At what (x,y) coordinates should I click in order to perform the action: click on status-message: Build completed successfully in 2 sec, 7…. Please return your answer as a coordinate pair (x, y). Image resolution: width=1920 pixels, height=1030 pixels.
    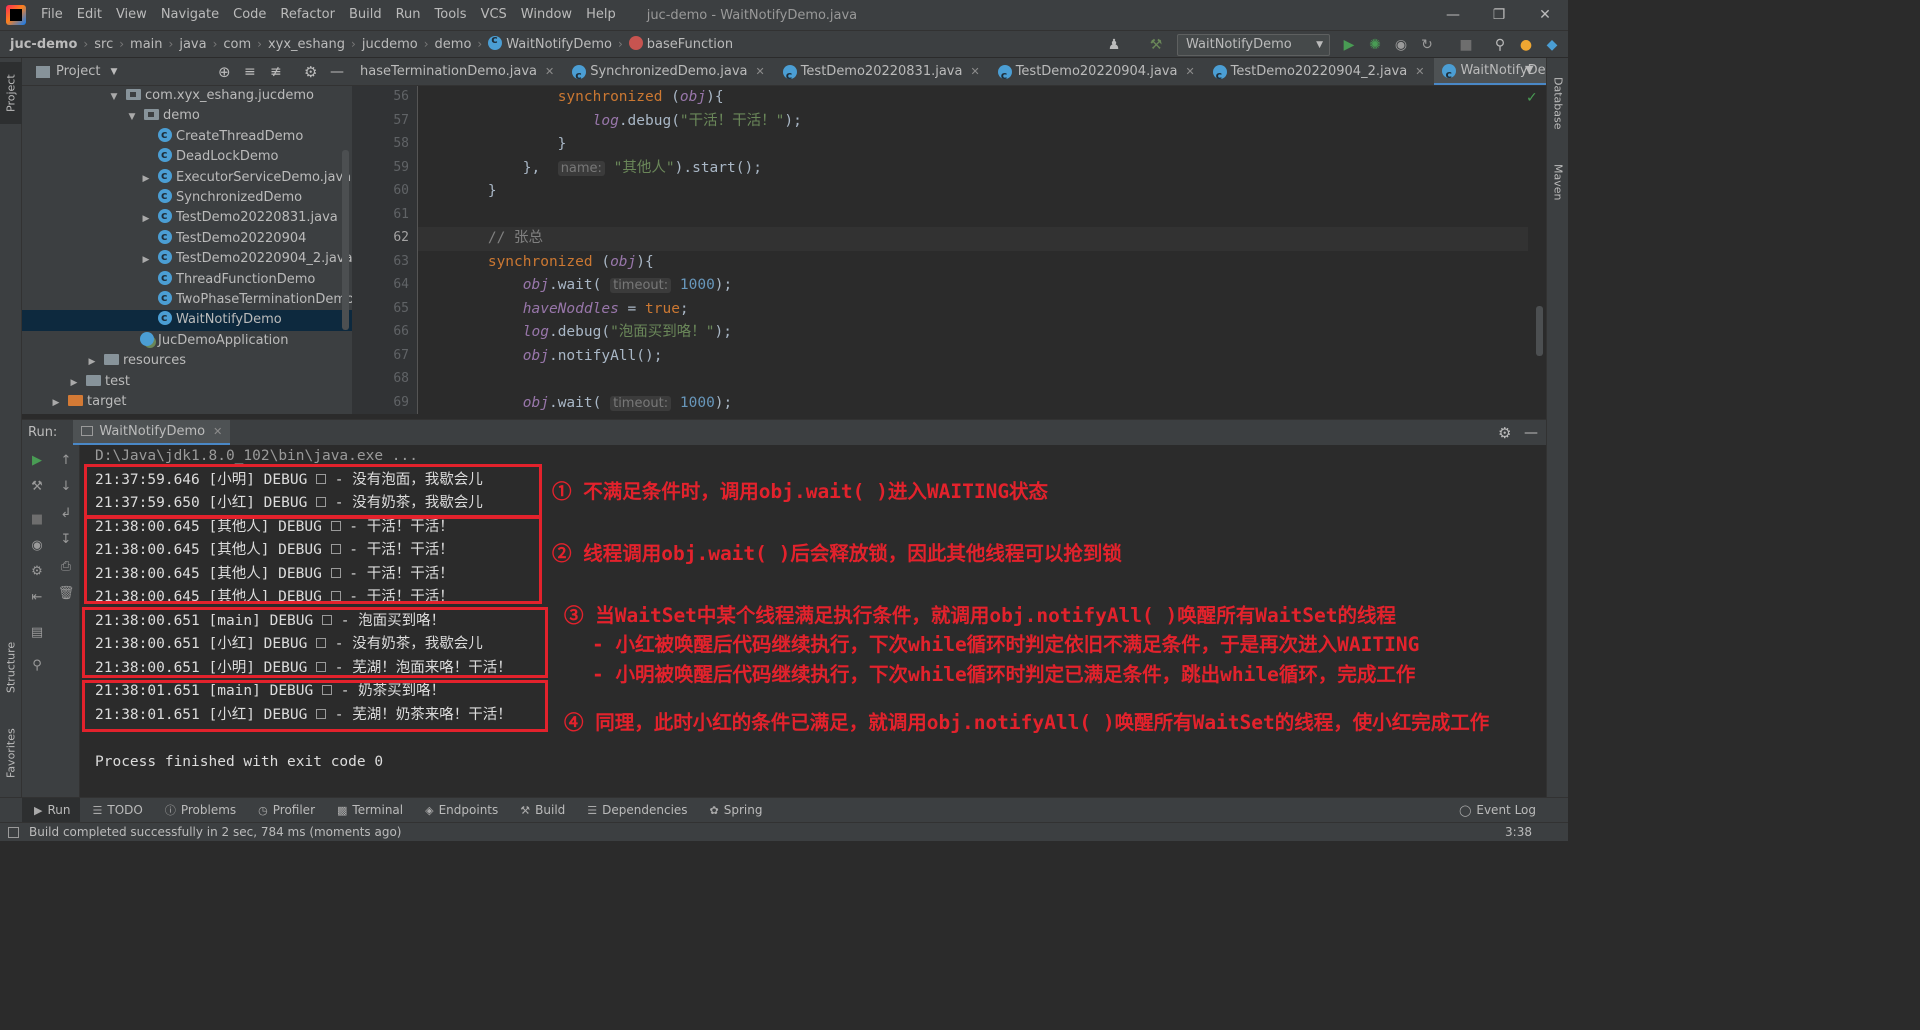
    Looking at the image, I should click on (215, 832).